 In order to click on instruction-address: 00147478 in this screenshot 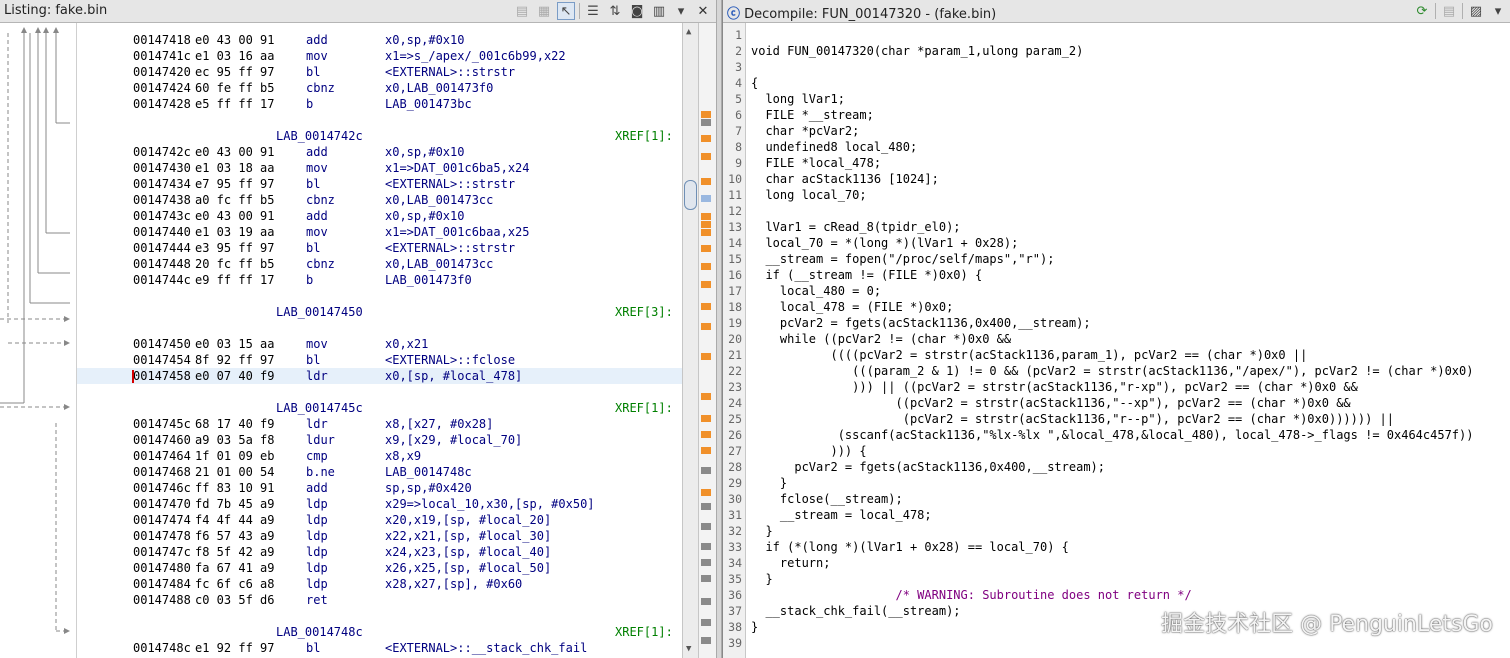, I will do `click(162, 536)`.